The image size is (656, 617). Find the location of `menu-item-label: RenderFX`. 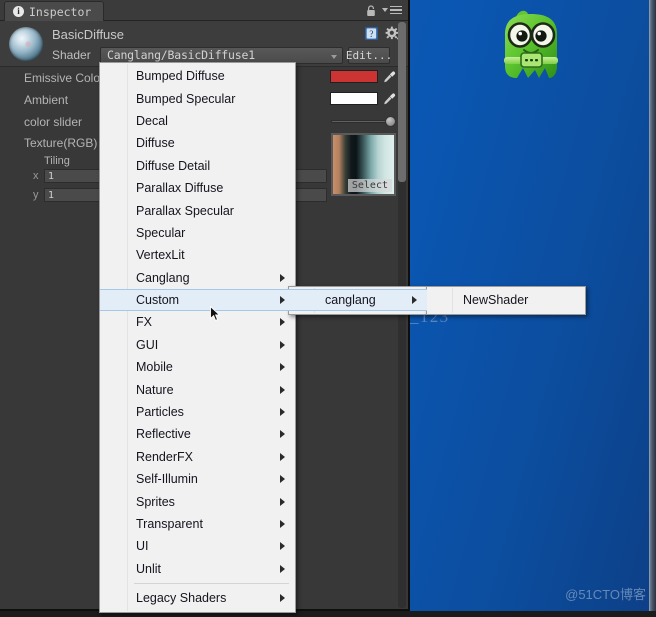

menu-item-label: RenderFX is located at coordinates (164, 456).